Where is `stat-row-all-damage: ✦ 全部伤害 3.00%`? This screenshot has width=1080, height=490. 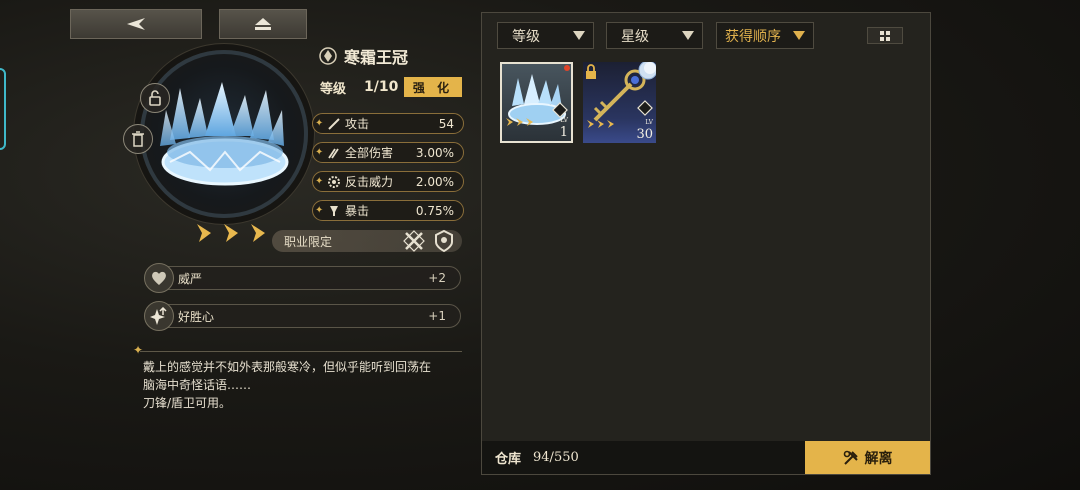
stat-row-all-damage: ✦ 全部伤害 3.00% is located at coordinates (388, 152).